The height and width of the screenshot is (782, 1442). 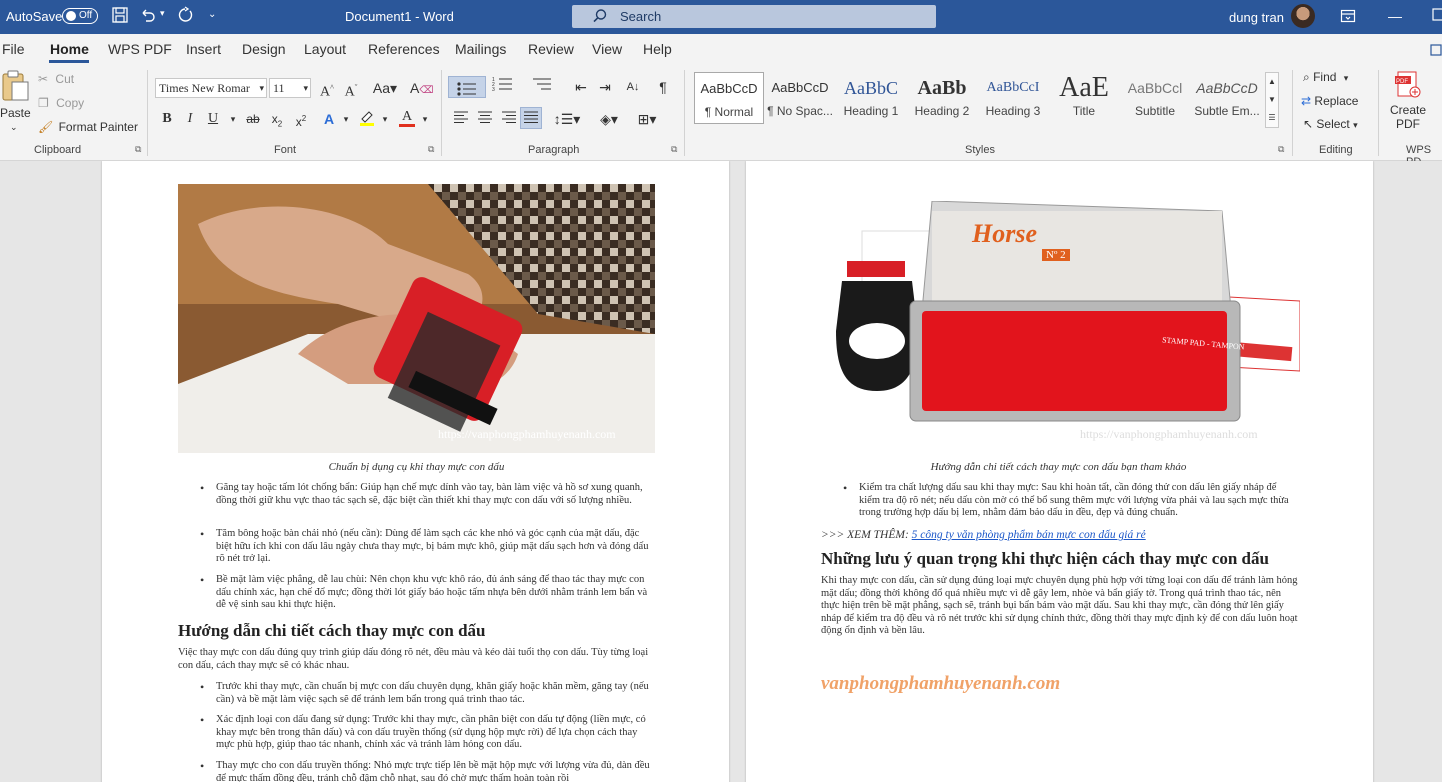 What do you see at coordinates (607, 49) in the screenshot?
I see `tab-view: View` at bounding box center [607, 49].